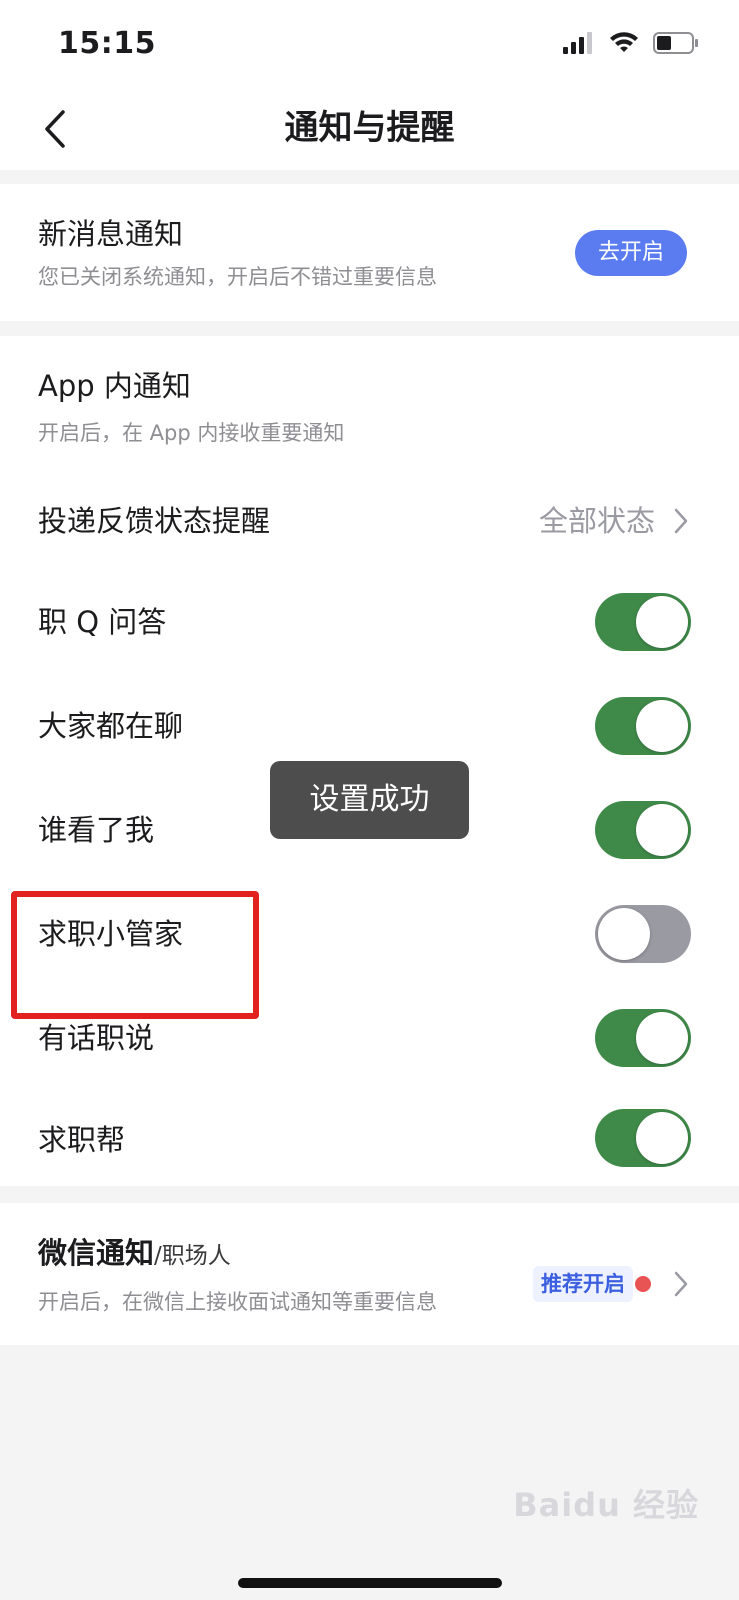 The height and width of the screenshot is (1600, 739). I want to click on new-message-card: 新消息通知 您已关闭系统通知，开启后不错过重要信息 去开启, so click(369, 252).